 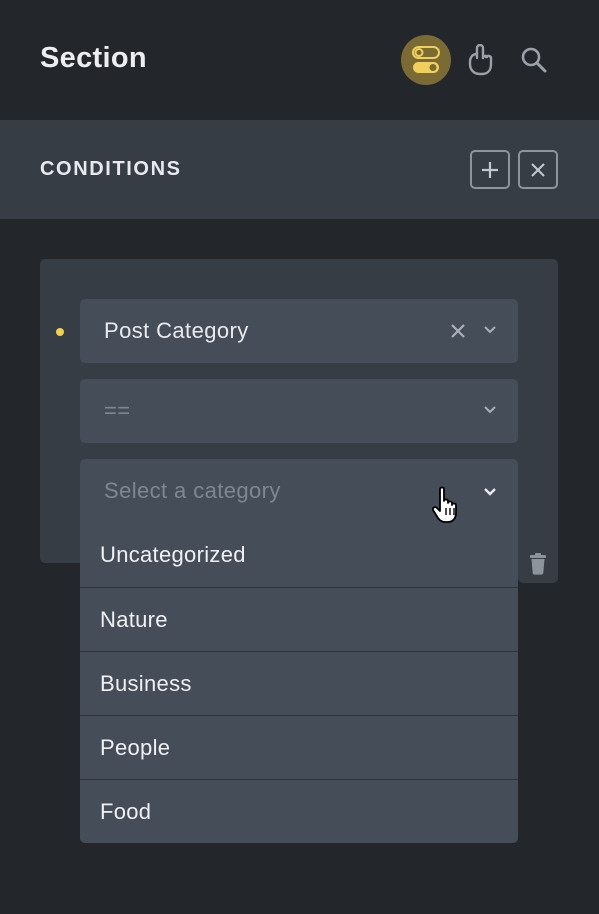 I want to click on search-button, so click(x=534, y=60).